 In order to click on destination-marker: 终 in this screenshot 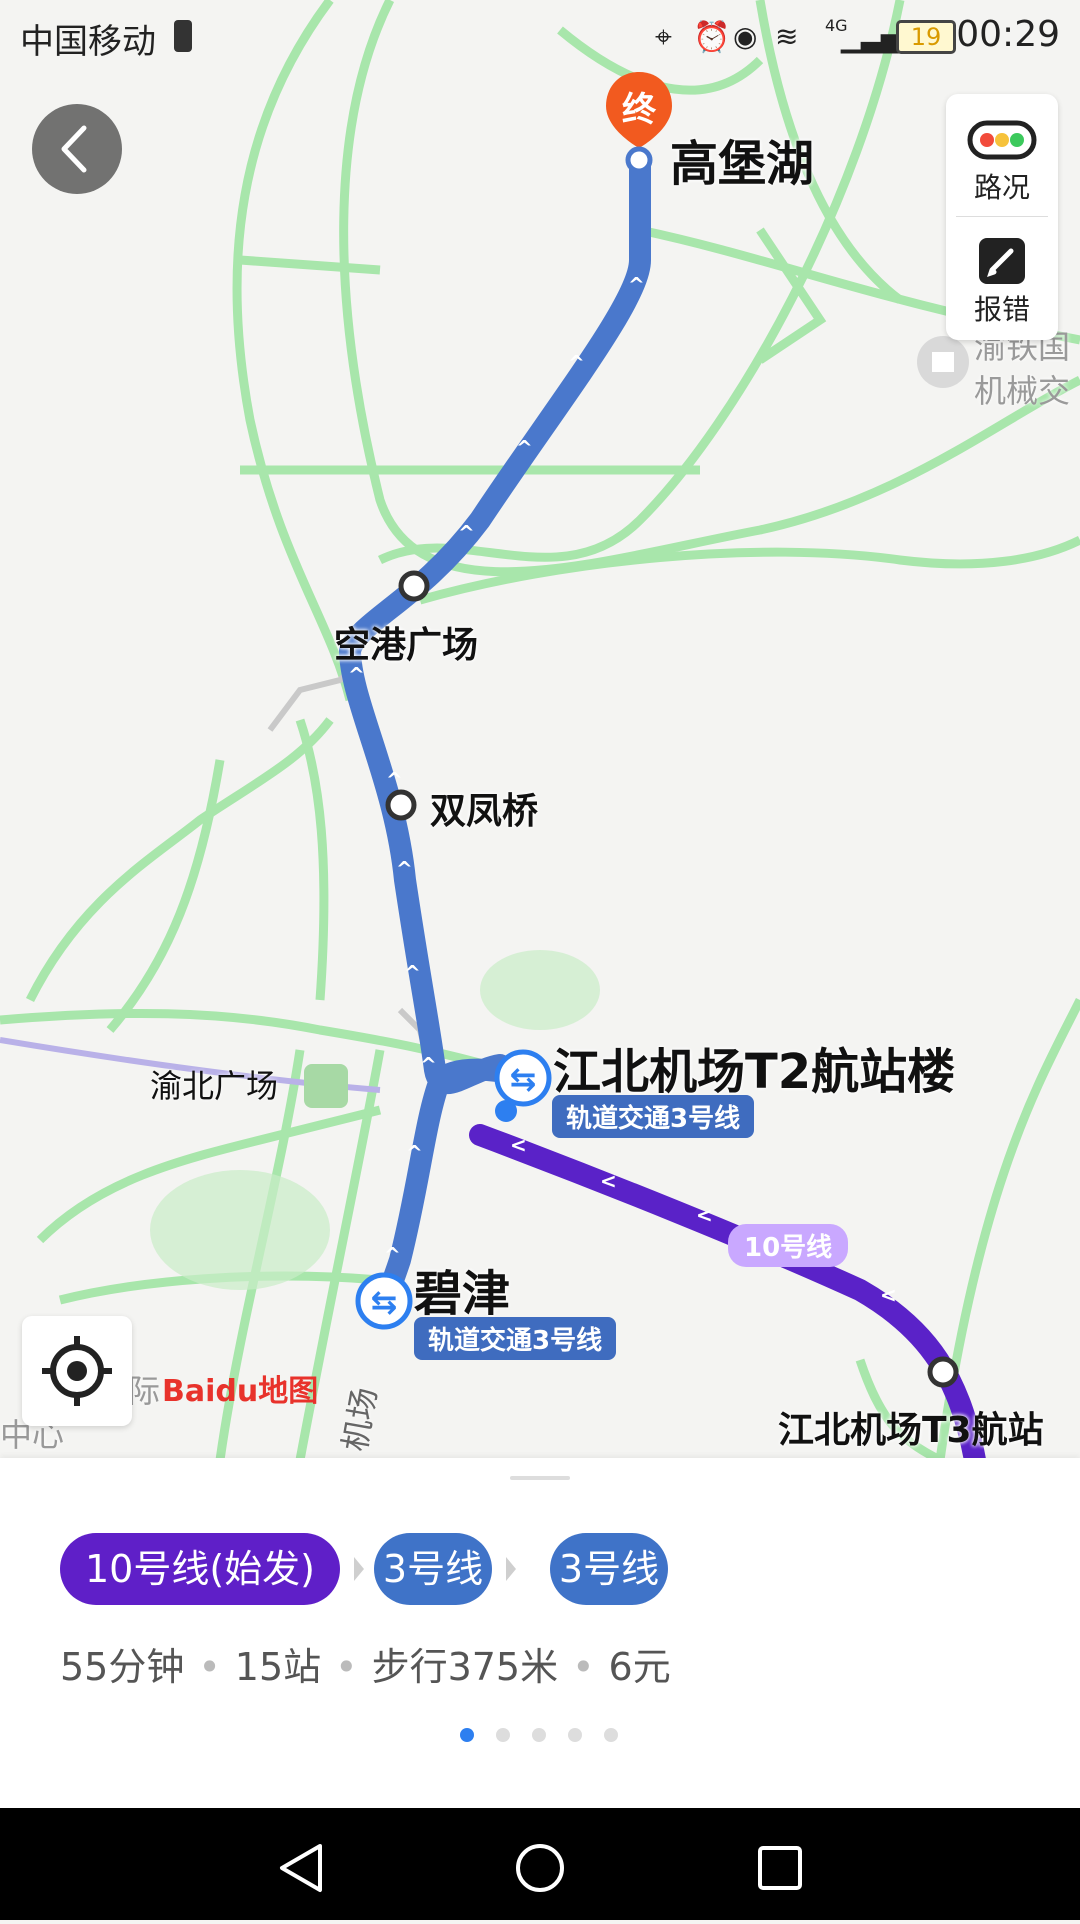, I will do `click(639, 120)`.